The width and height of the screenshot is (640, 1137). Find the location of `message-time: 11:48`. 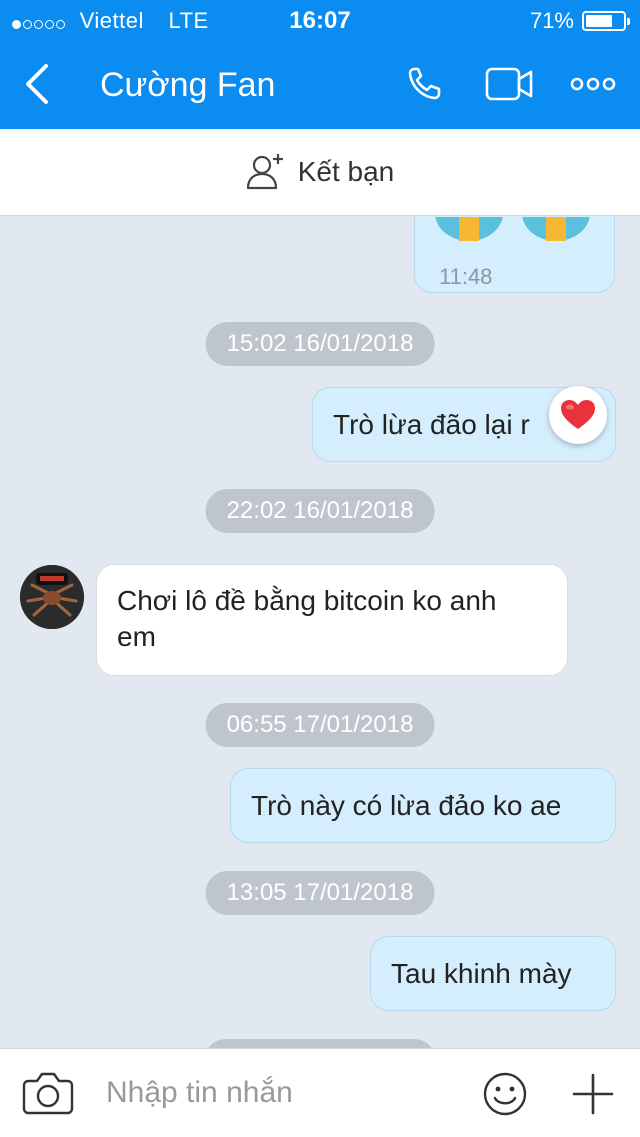

message-time: 11:48 is located at coordinates (466, 276).